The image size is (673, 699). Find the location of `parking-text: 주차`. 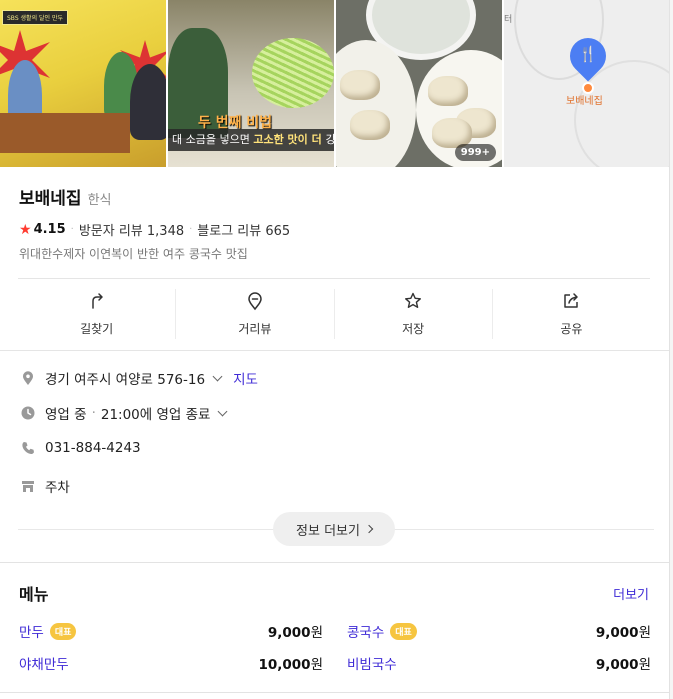

parking-text: 주차 is located at coordinates (57, 488).